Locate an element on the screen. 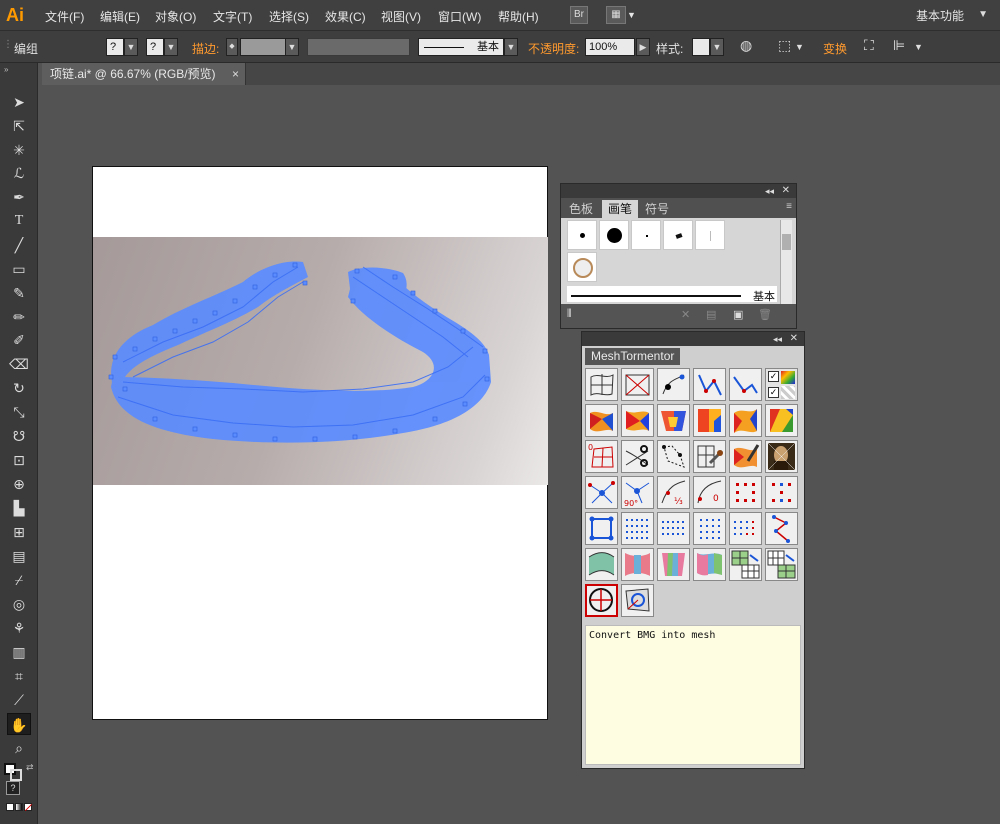 This screenshot has width=1000, height=824. stroke-dropdown-icon: ▼ is located at coordinates (171, 47).